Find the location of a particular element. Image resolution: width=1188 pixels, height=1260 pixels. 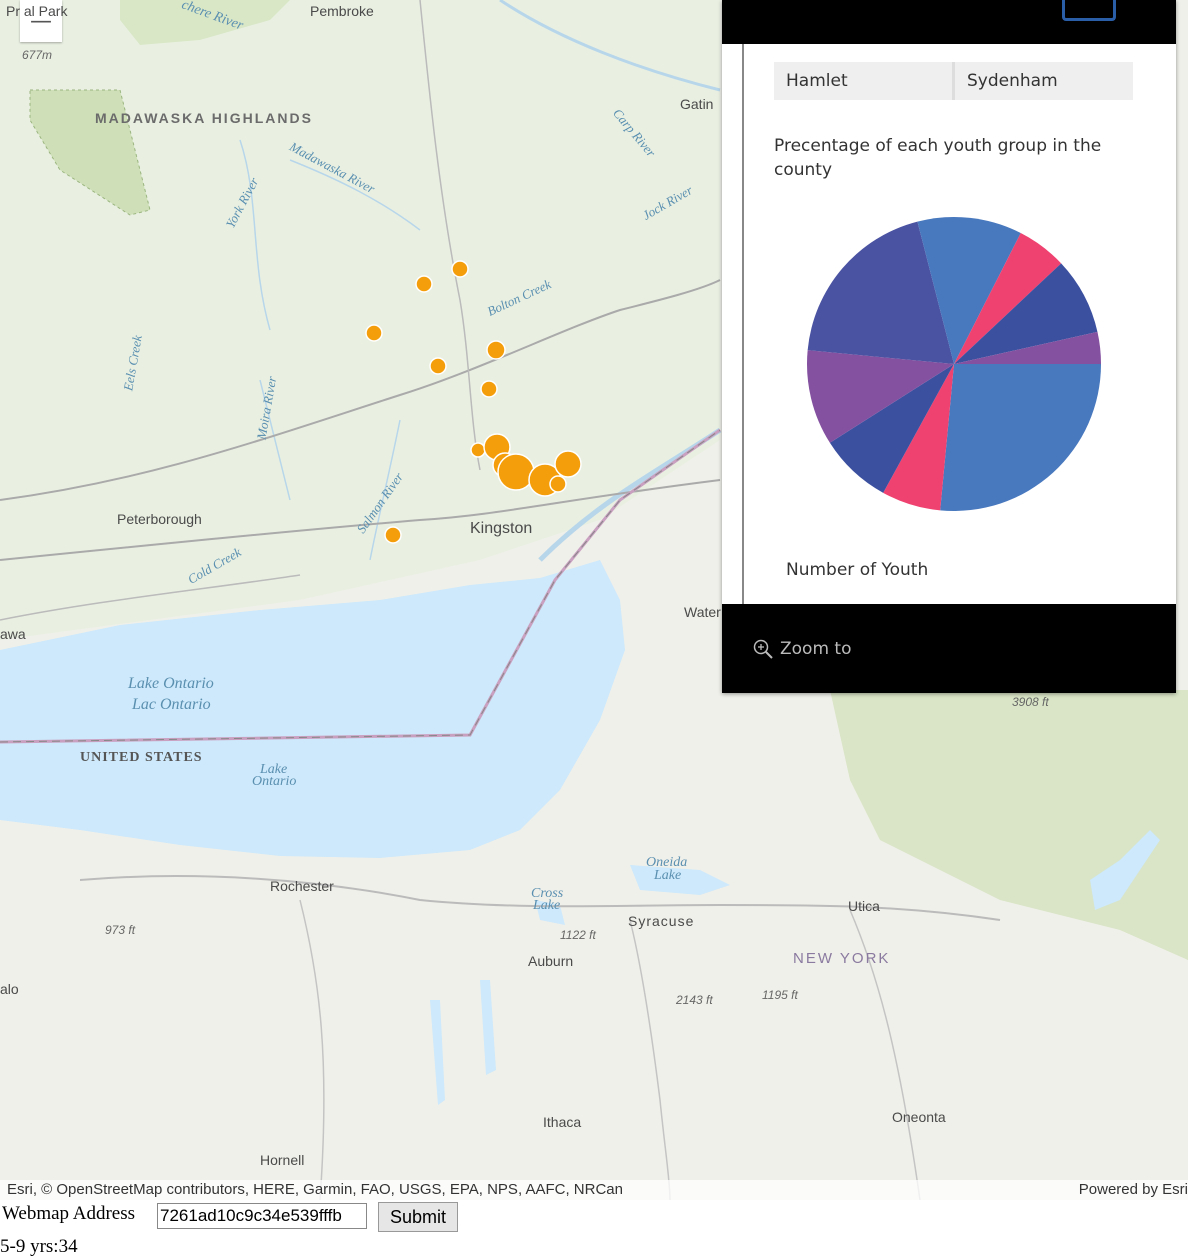

label-cross-lake-b: Lake is located at coordinates (547, 905).